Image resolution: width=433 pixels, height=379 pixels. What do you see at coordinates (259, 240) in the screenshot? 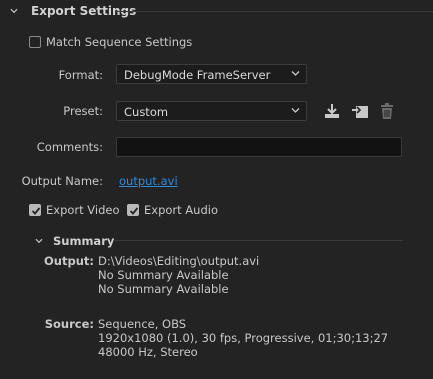
I see `summary-divider` at bounding box center [259, 240].